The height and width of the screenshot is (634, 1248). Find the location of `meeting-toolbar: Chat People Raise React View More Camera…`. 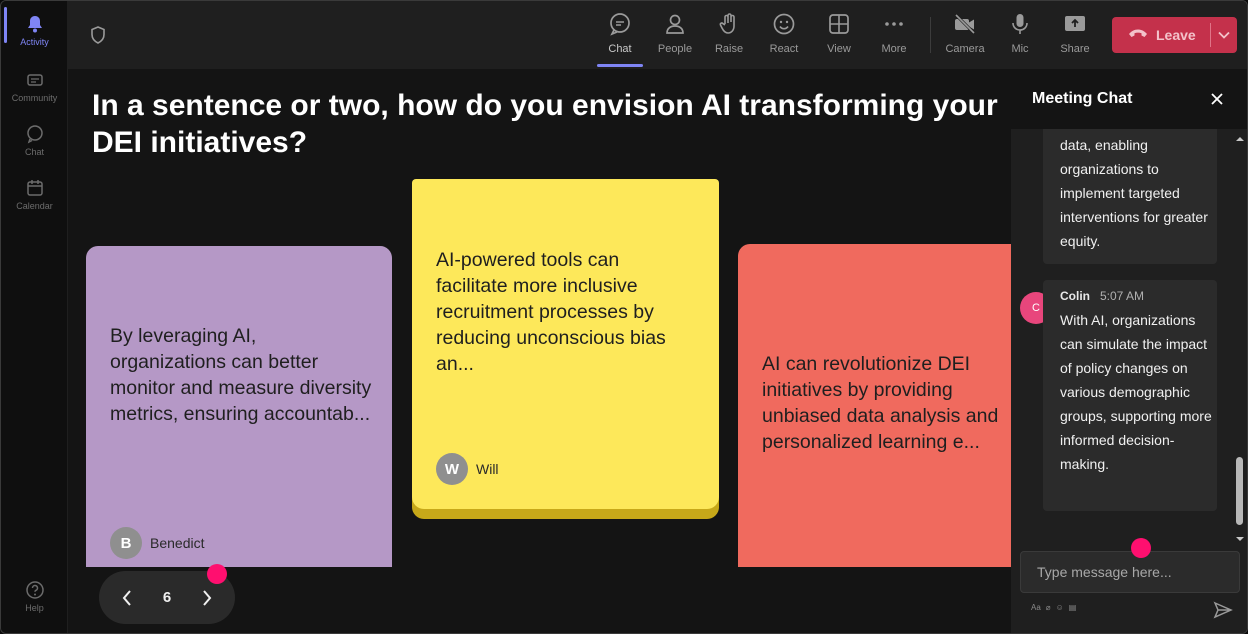

meeting-toolbar: Chat People Raise React View More Camera… is located at coordinates (657, 35).